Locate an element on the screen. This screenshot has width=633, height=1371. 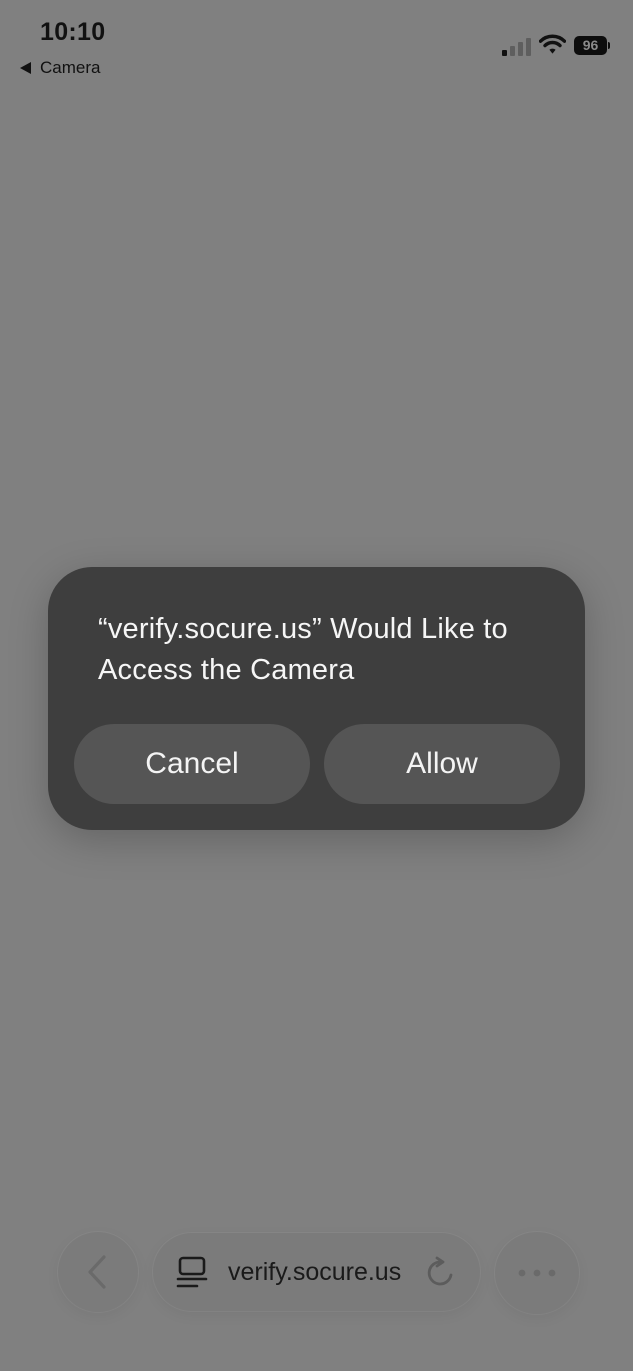
cancel-button: Cancel is located at coordinates (192, 764).